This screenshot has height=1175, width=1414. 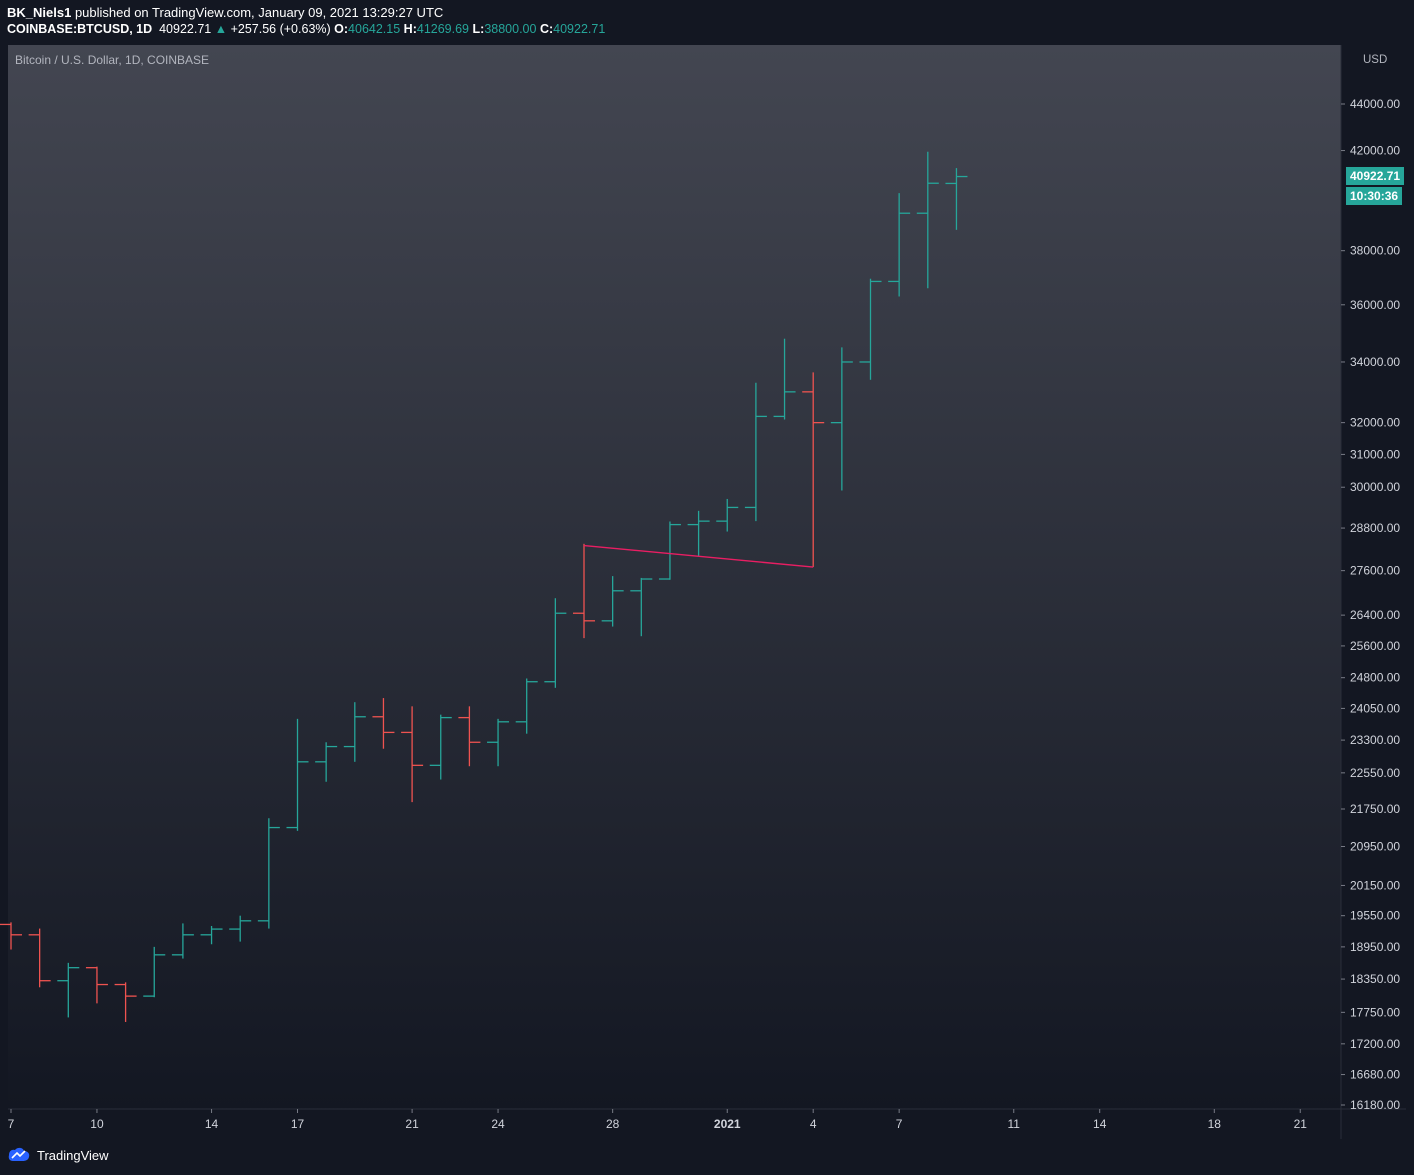 I want to click on y-tick-label: 31000.00, so click(x=1375, y=454).